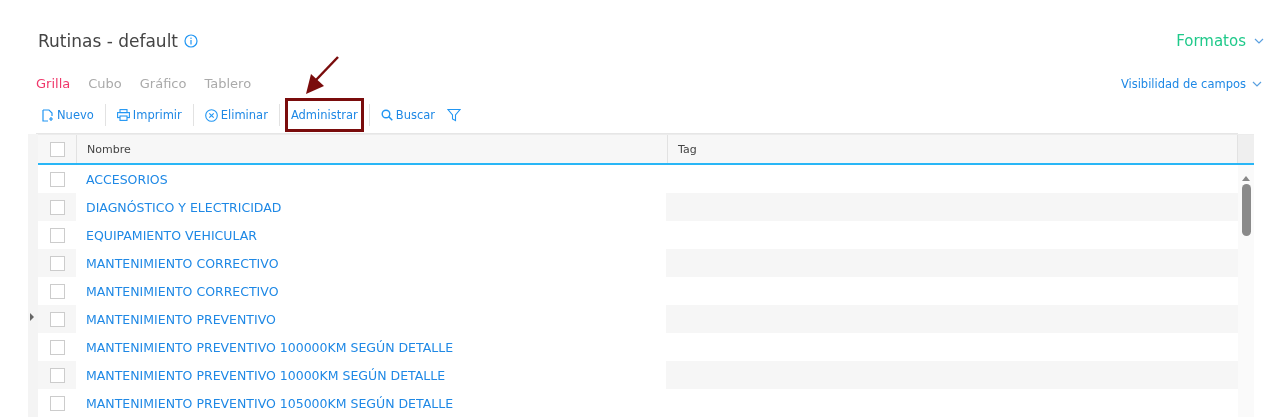  Describe the element at coordinates (386, 115) in the screenshot. I see `search-icon` at that location.